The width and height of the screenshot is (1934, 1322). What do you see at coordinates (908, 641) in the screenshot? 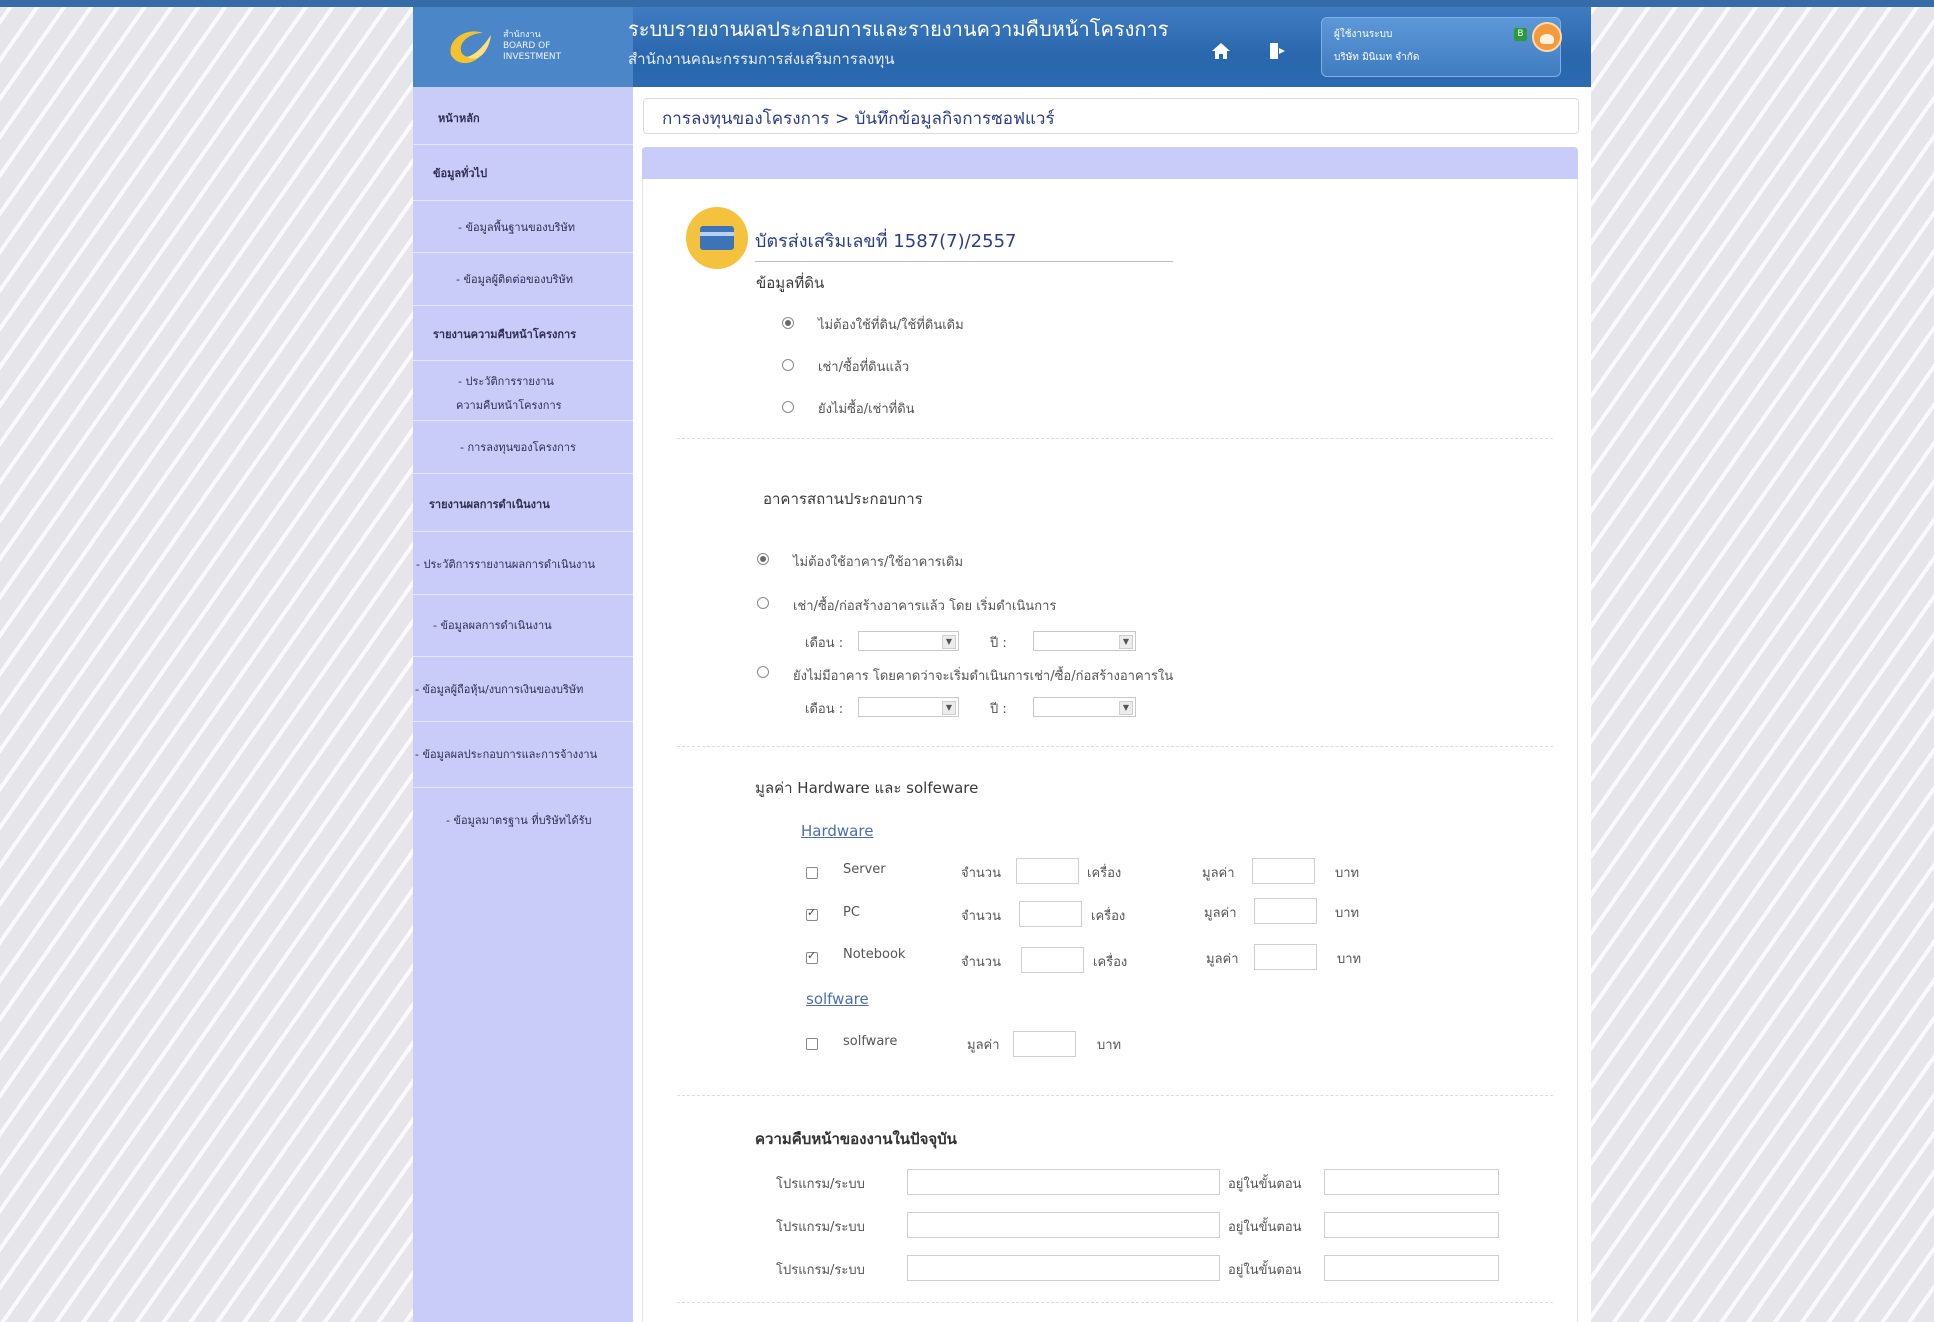
I see `month-select-1: ▼` at bounding box center [908, 641].